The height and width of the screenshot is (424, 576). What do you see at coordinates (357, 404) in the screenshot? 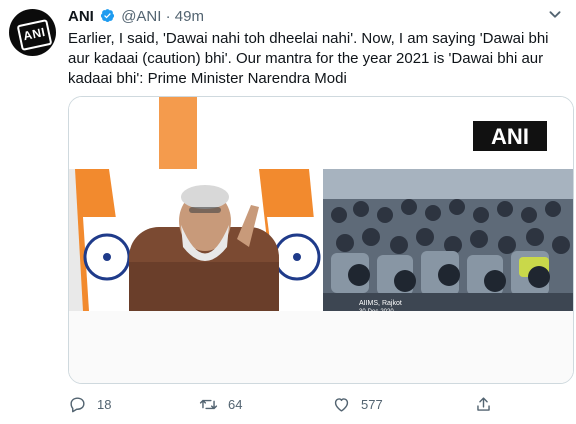
I see `like-button: 577` at bounding box center [357, 404].